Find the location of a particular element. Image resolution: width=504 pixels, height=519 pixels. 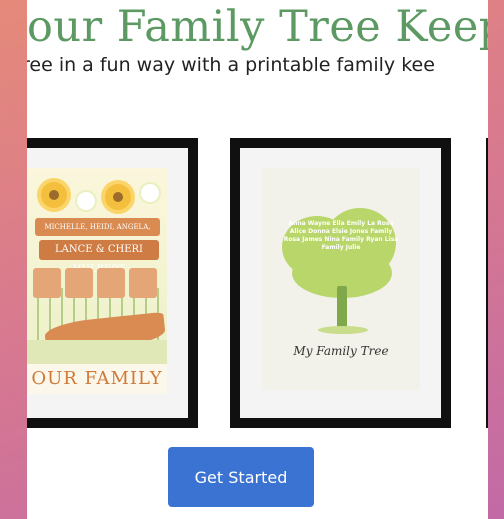

tree-trunk is located at coordinates (342, 308).